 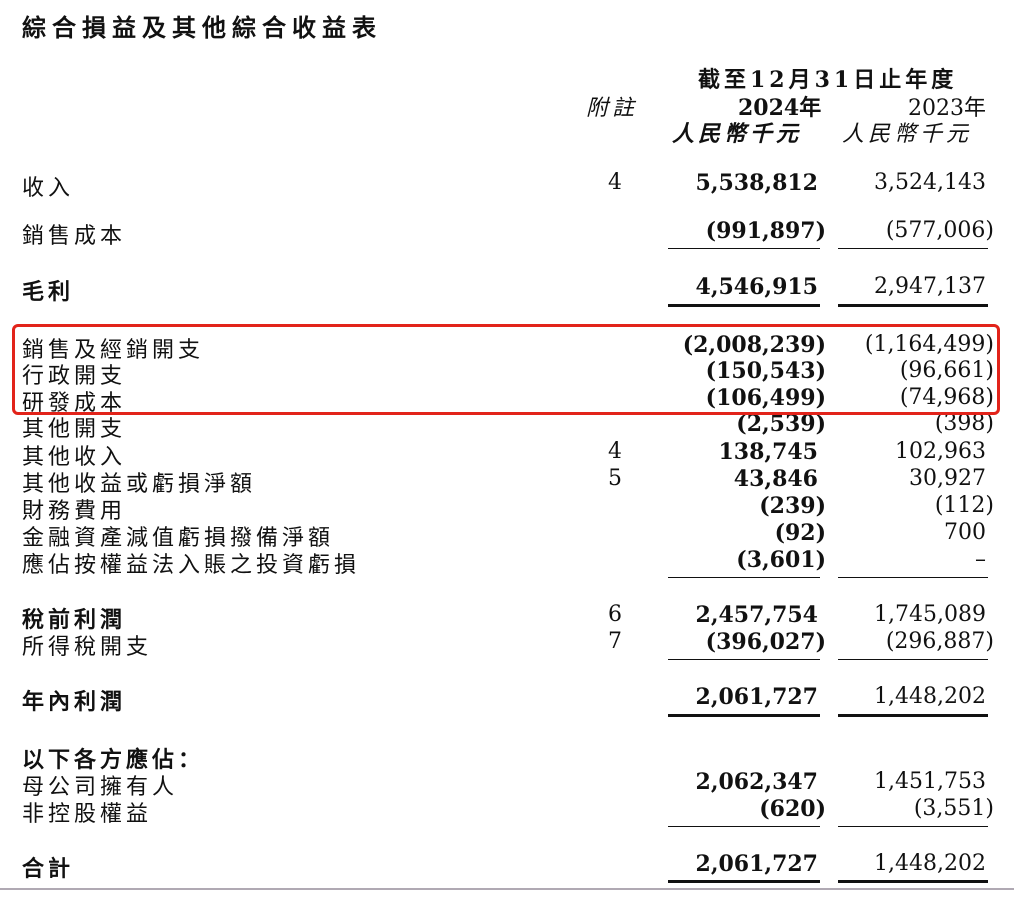 What do you see at coordinates (507, 233) in the screenshot?
I see `row-cost-of-sales: 銷售成本 (991,897) (577,006)` at bounding box center [507, 233].